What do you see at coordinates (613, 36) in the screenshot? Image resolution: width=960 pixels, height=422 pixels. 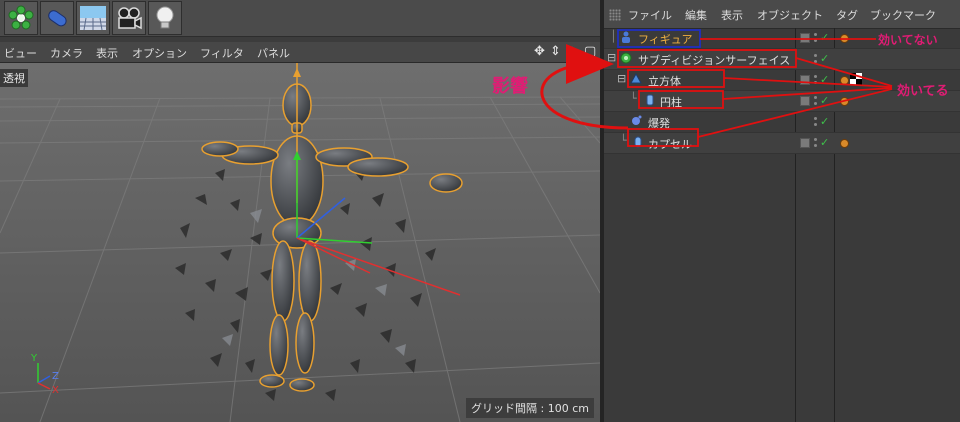 I see `tree-line: │` at bounding box center [613, 36].